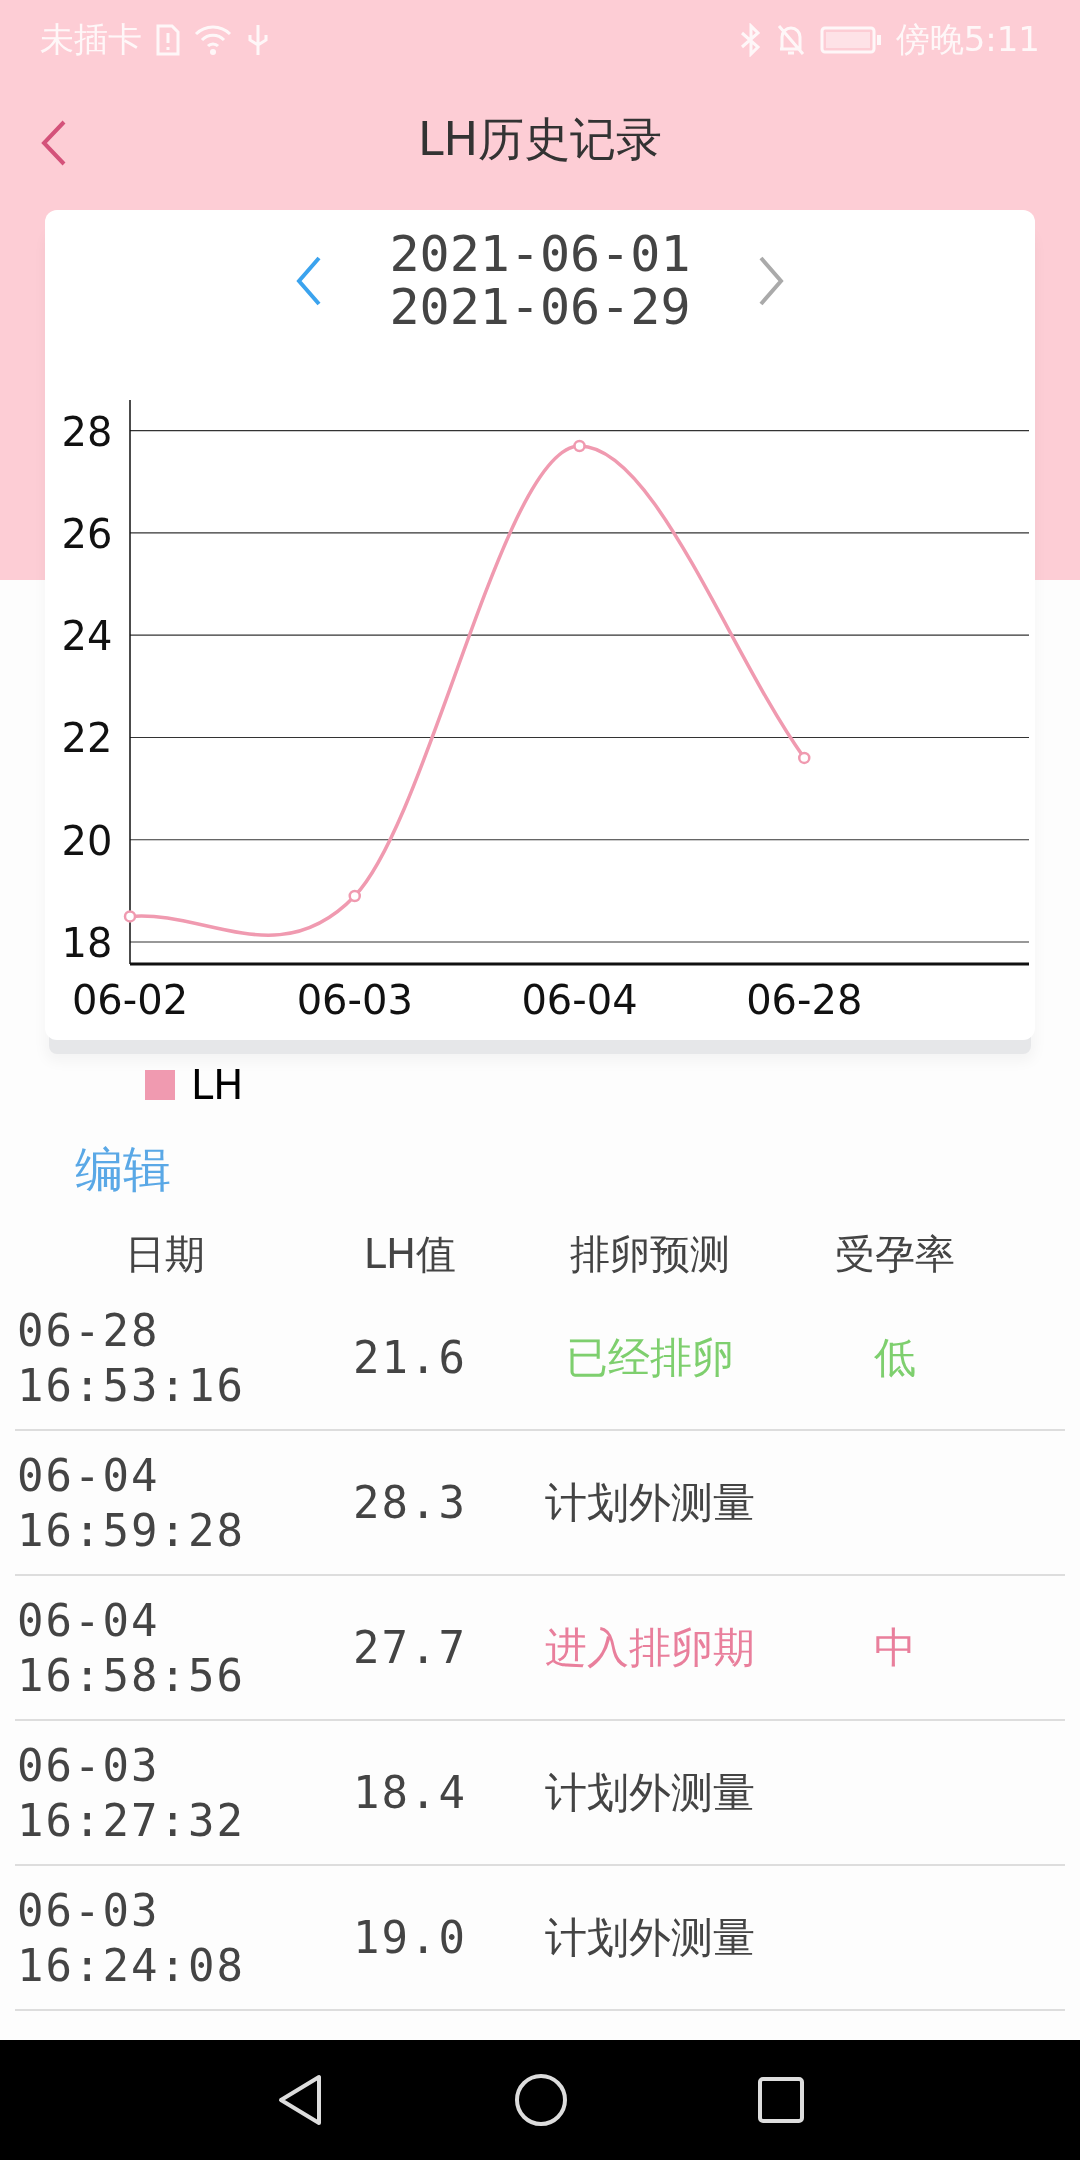 The width and height of the screenshot is (1080, 2160). Describe the element at coordinates (89, 1330) in the screenshot. I see `date-cell-text: 06-28` at that location.